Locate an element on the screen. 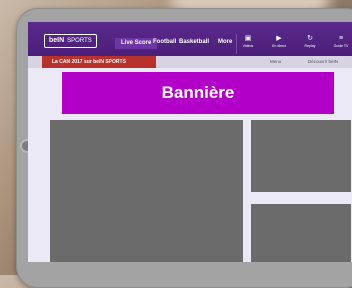  logo-sub: SPORTS is located at coordinates (79, 41).